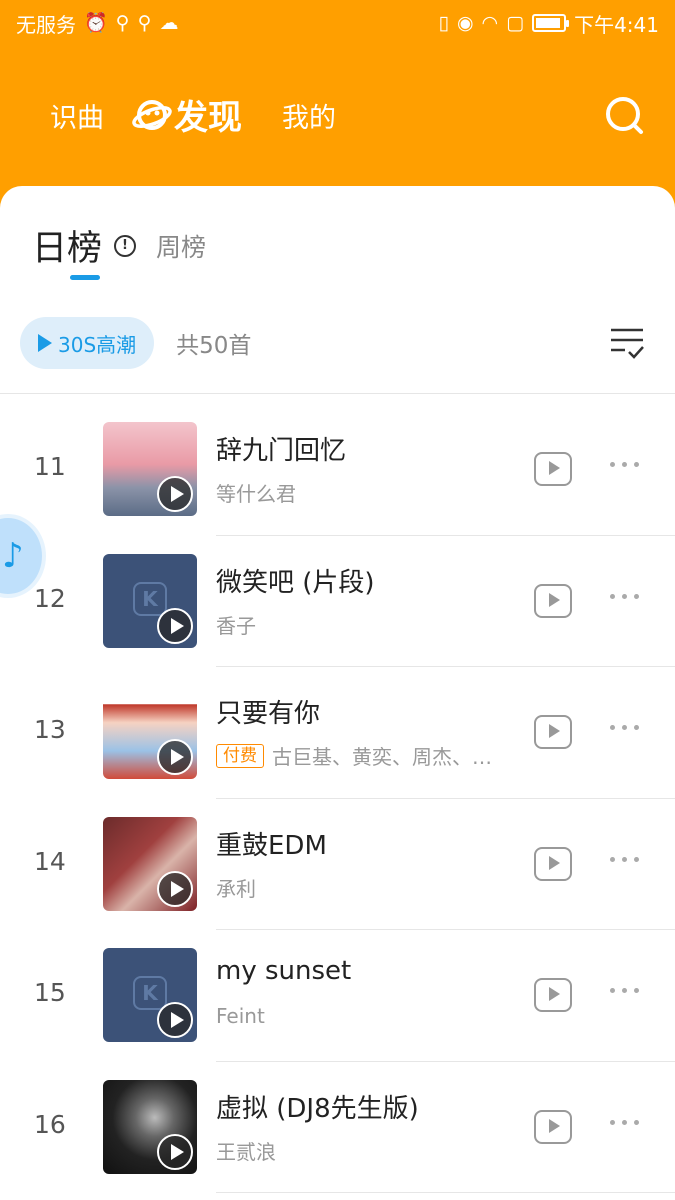  I want to click on cloud-icon: ☁, so click(169, 22).